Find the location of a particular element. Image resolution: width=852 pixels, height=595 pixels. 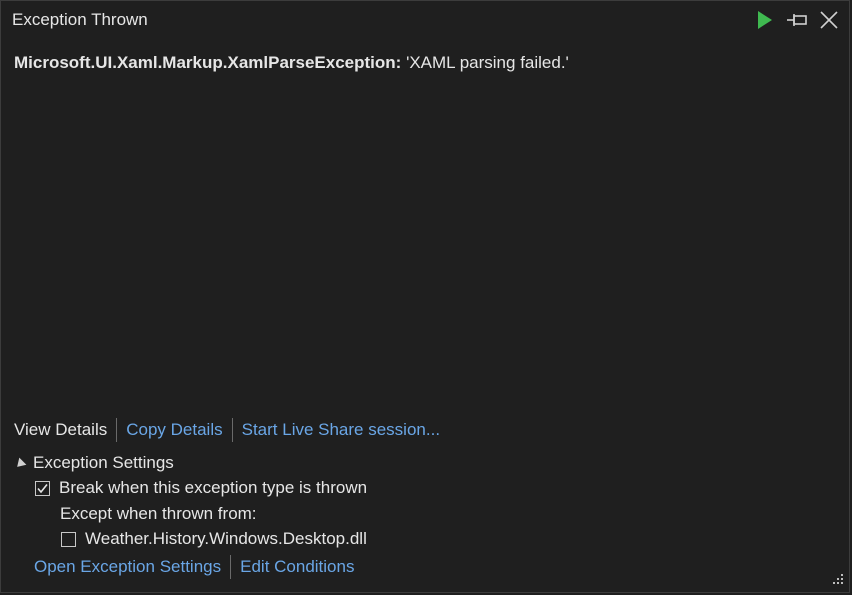

checkmark-icon is located at coordinates (42, 488).